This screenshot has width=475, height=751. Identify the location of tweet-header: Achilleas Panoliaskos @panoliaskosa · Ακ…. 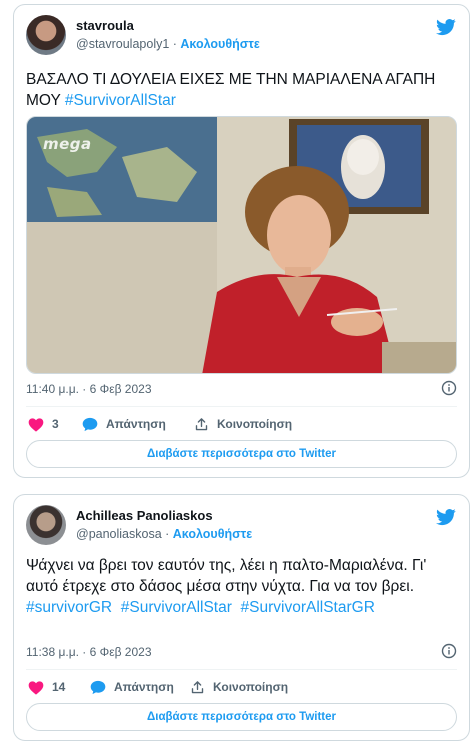
(241, 526).